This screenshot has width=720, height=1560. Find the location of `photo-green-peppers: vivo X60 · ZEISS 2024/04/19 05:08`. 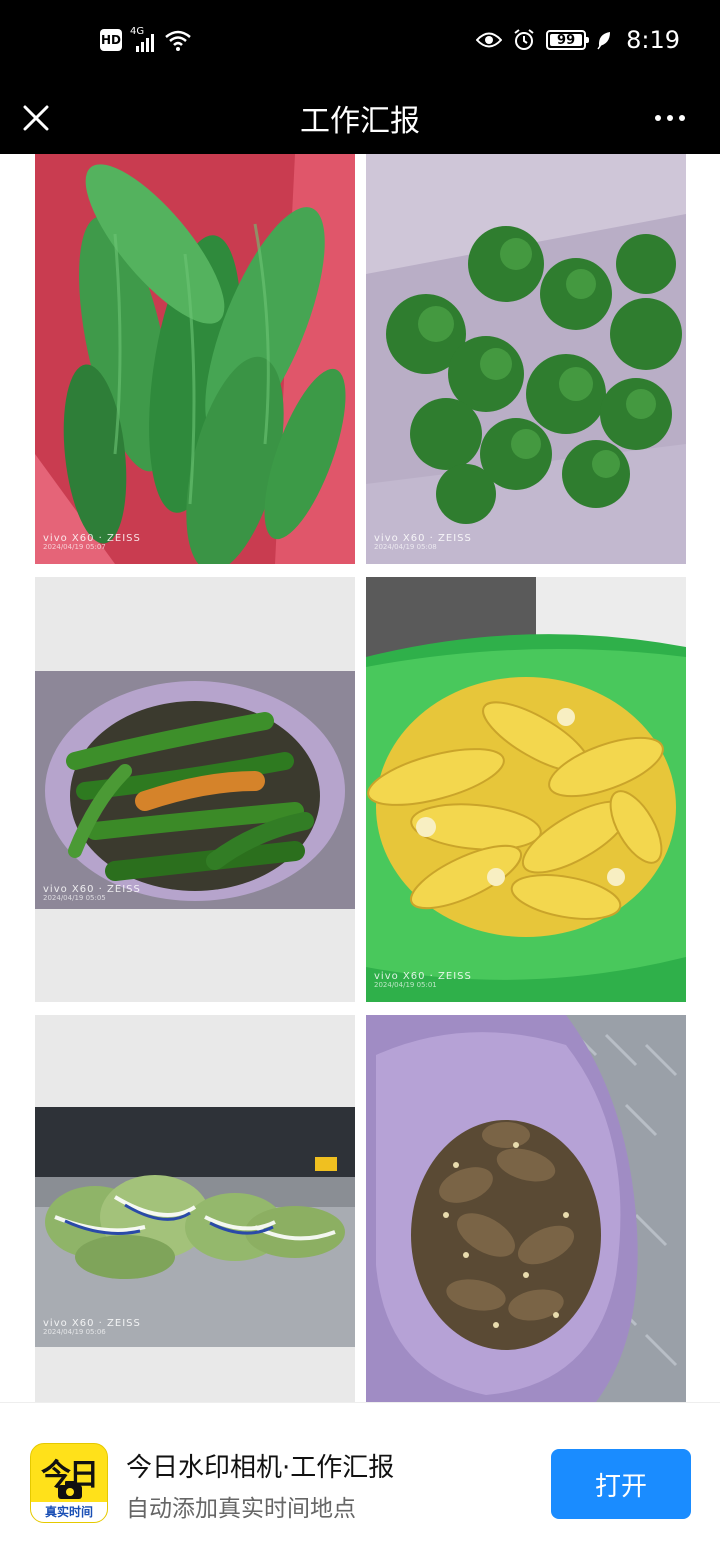

photo-green-peppers: vivo X60 · ZEISS 2024/04/19 05:08 is located at coordinates (526, 359).